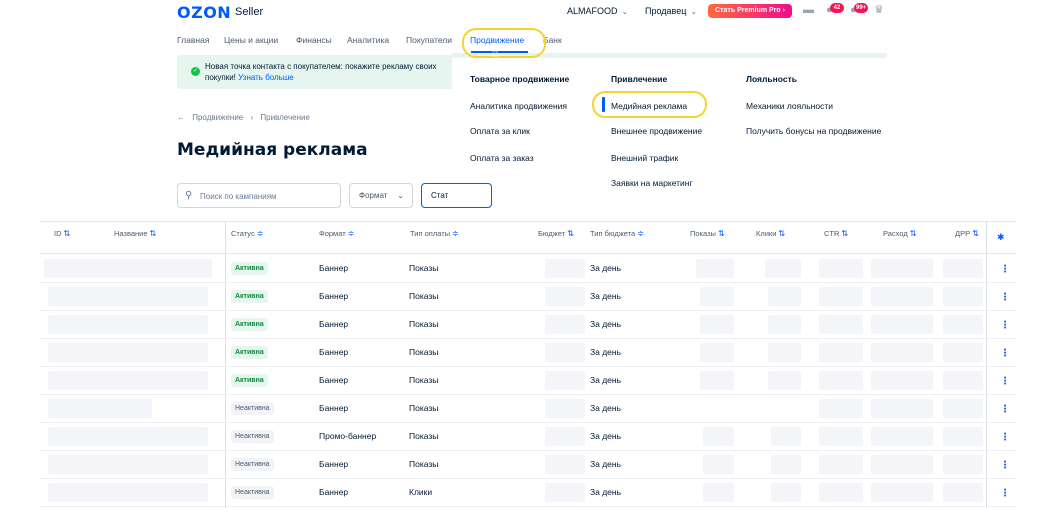  Describe the element at coordinates (1001, 237) in the screenshot. I see `settings-gear-icon: ✱` at that location.